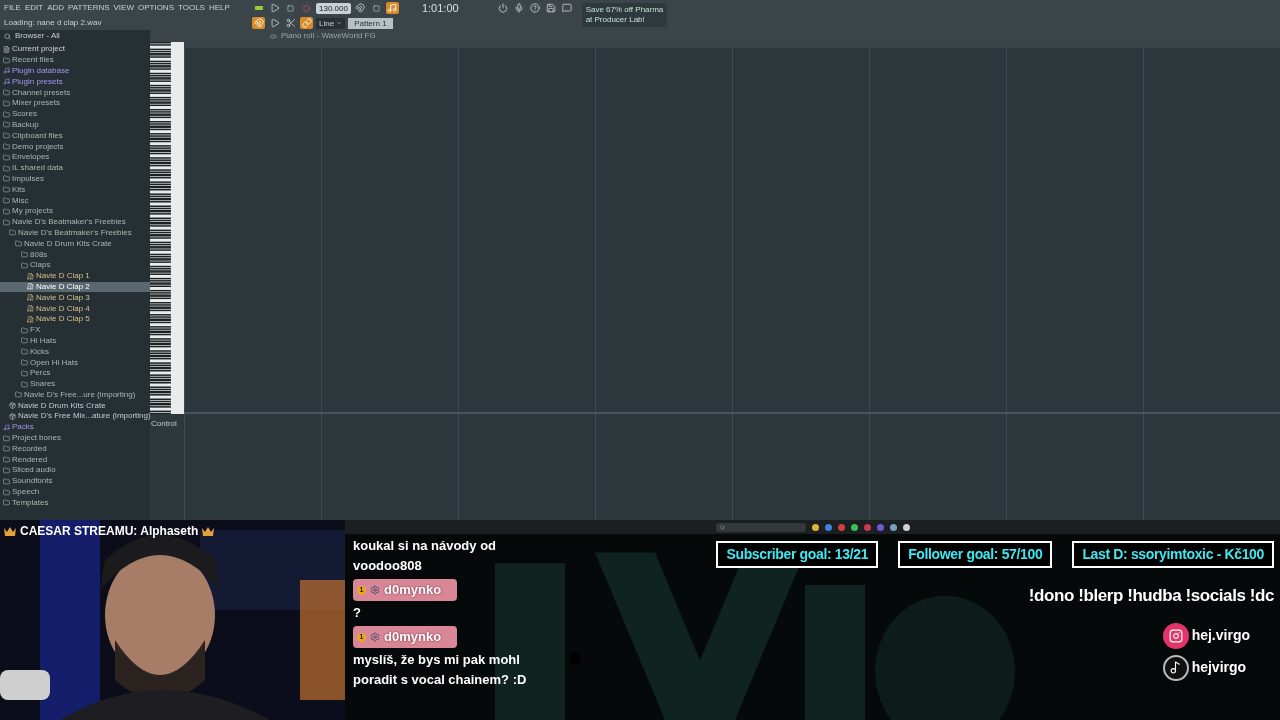  What do you see at coordinates (75, 103) in the screenshot?
I see `browser-item: Mixer presets` at bounding box center [75, 103].